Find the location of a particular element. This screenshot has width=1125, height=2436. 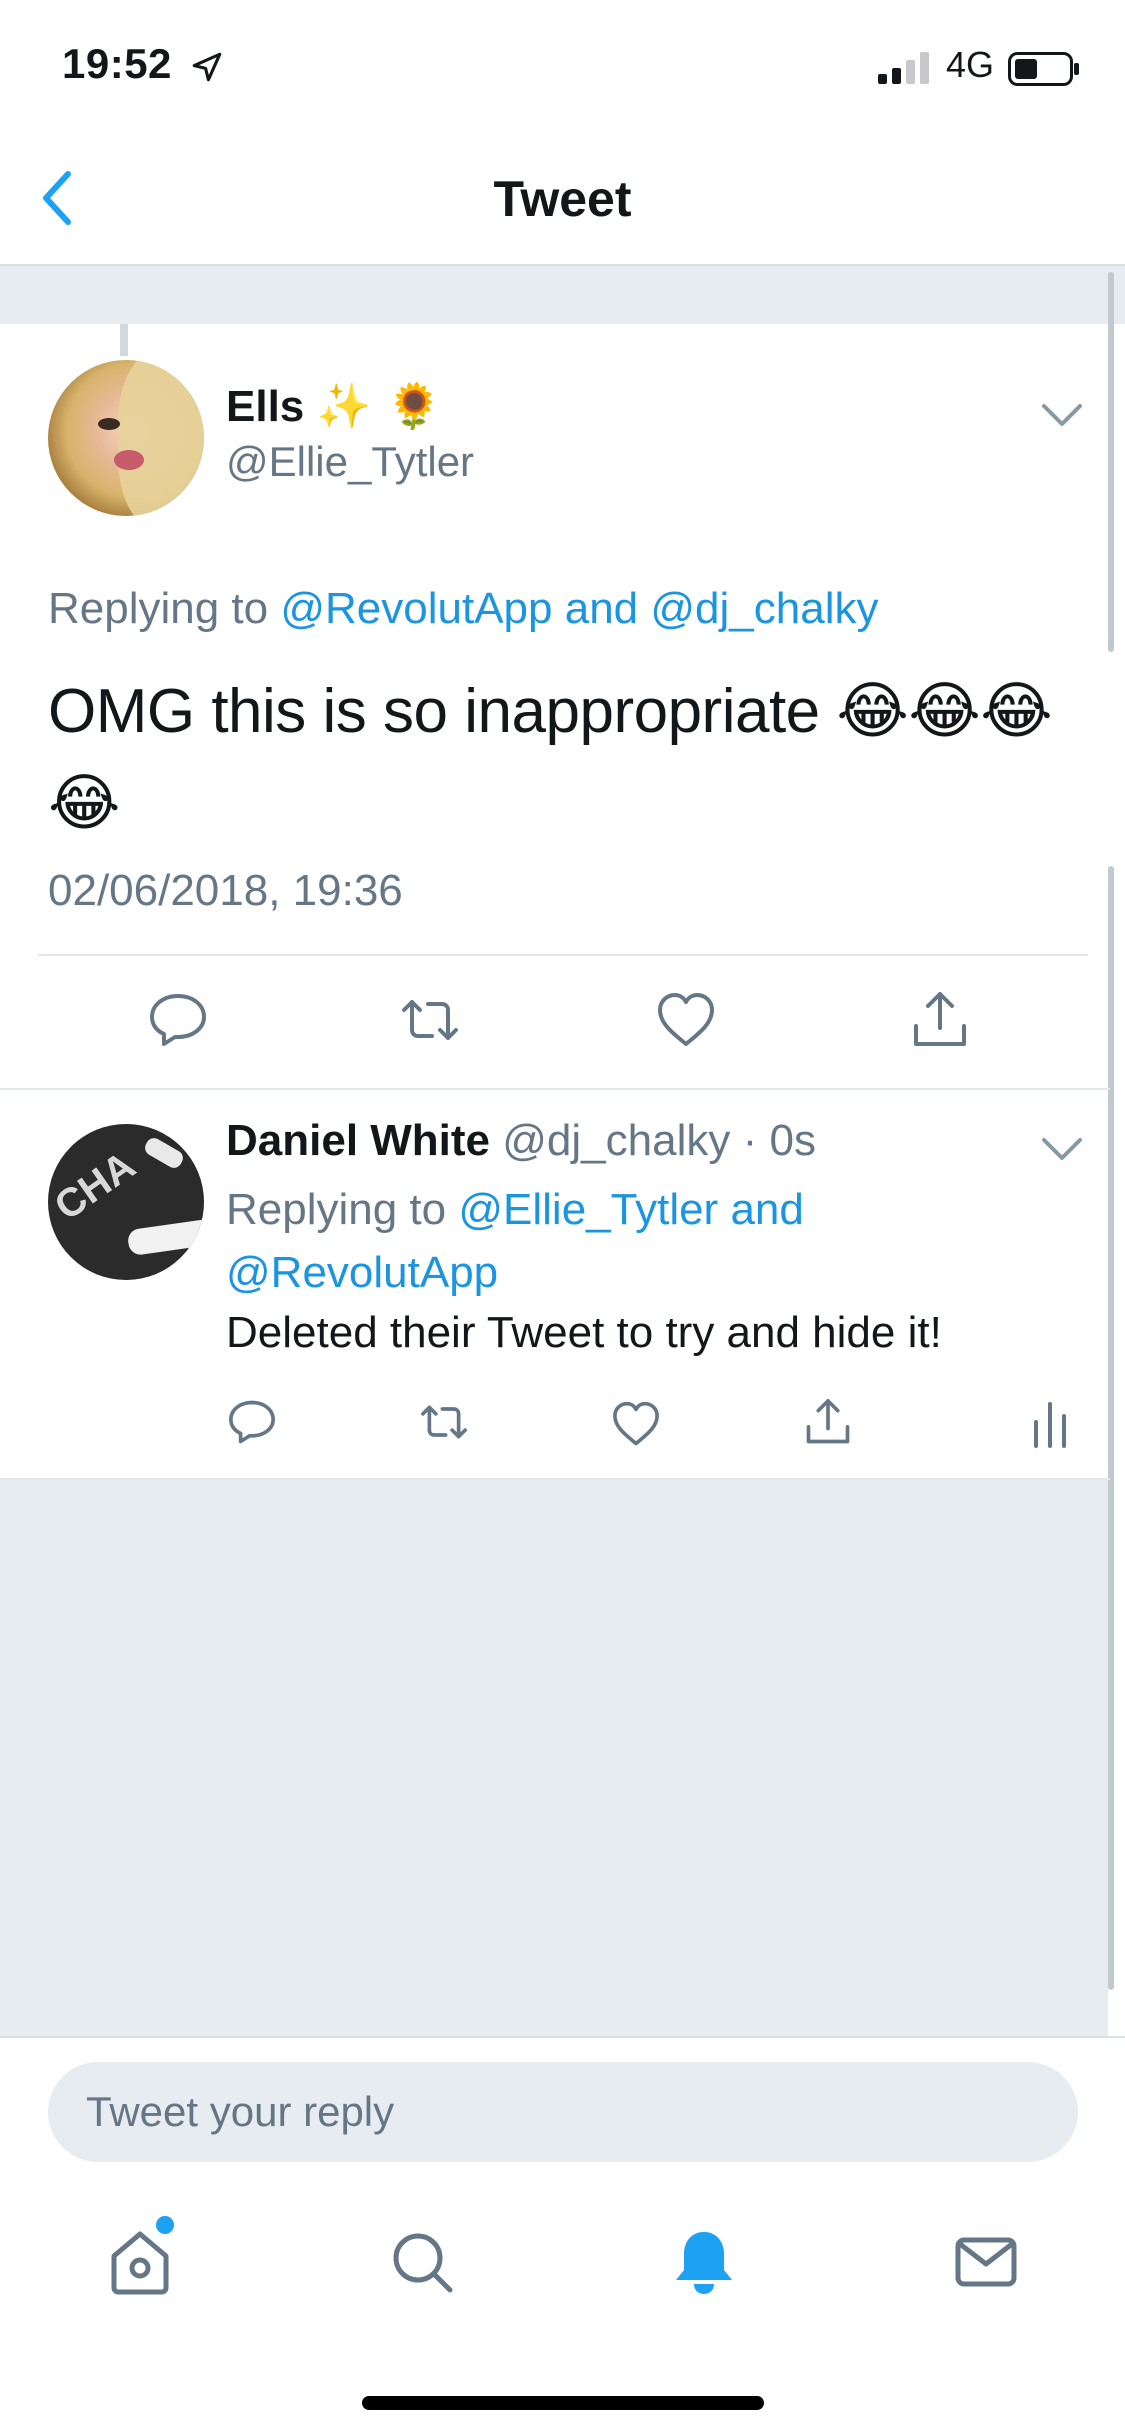

name-emoji: ✨ 🌻 is located at coordinates (379, 406).